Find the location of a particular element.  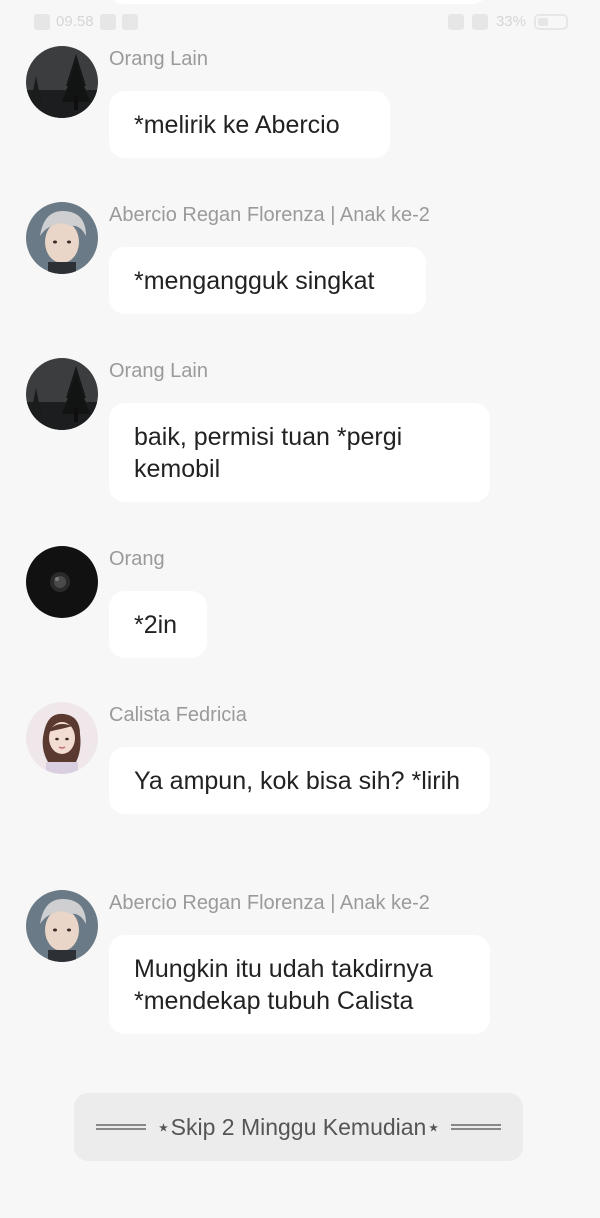

double-rule-left is located at coordinates (121, 1127).